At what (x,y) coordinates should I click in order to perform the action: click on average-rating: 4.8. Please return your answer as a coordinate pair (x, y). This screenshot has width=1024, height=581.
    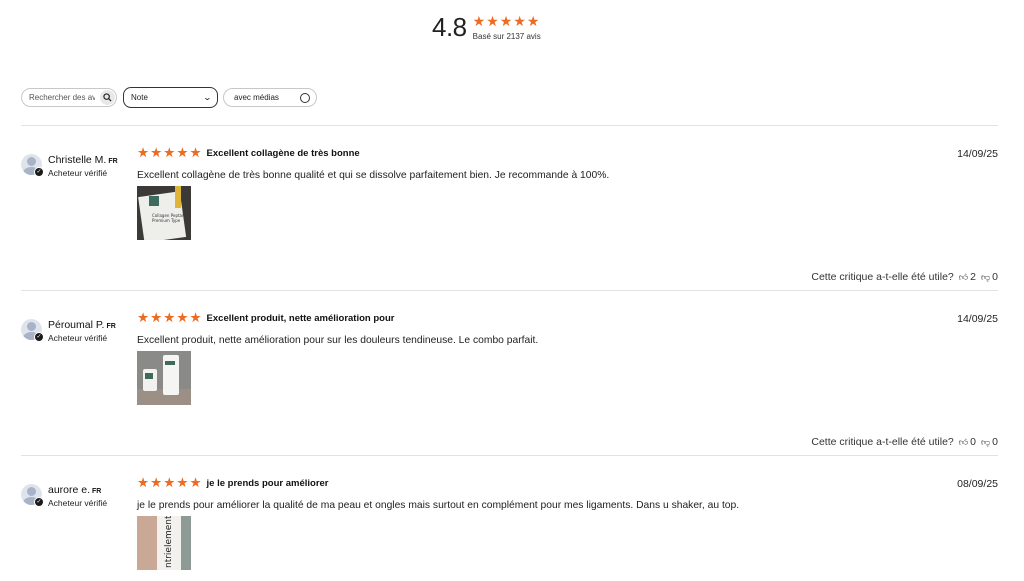
    Looking at the image, I should click on (449, 27).